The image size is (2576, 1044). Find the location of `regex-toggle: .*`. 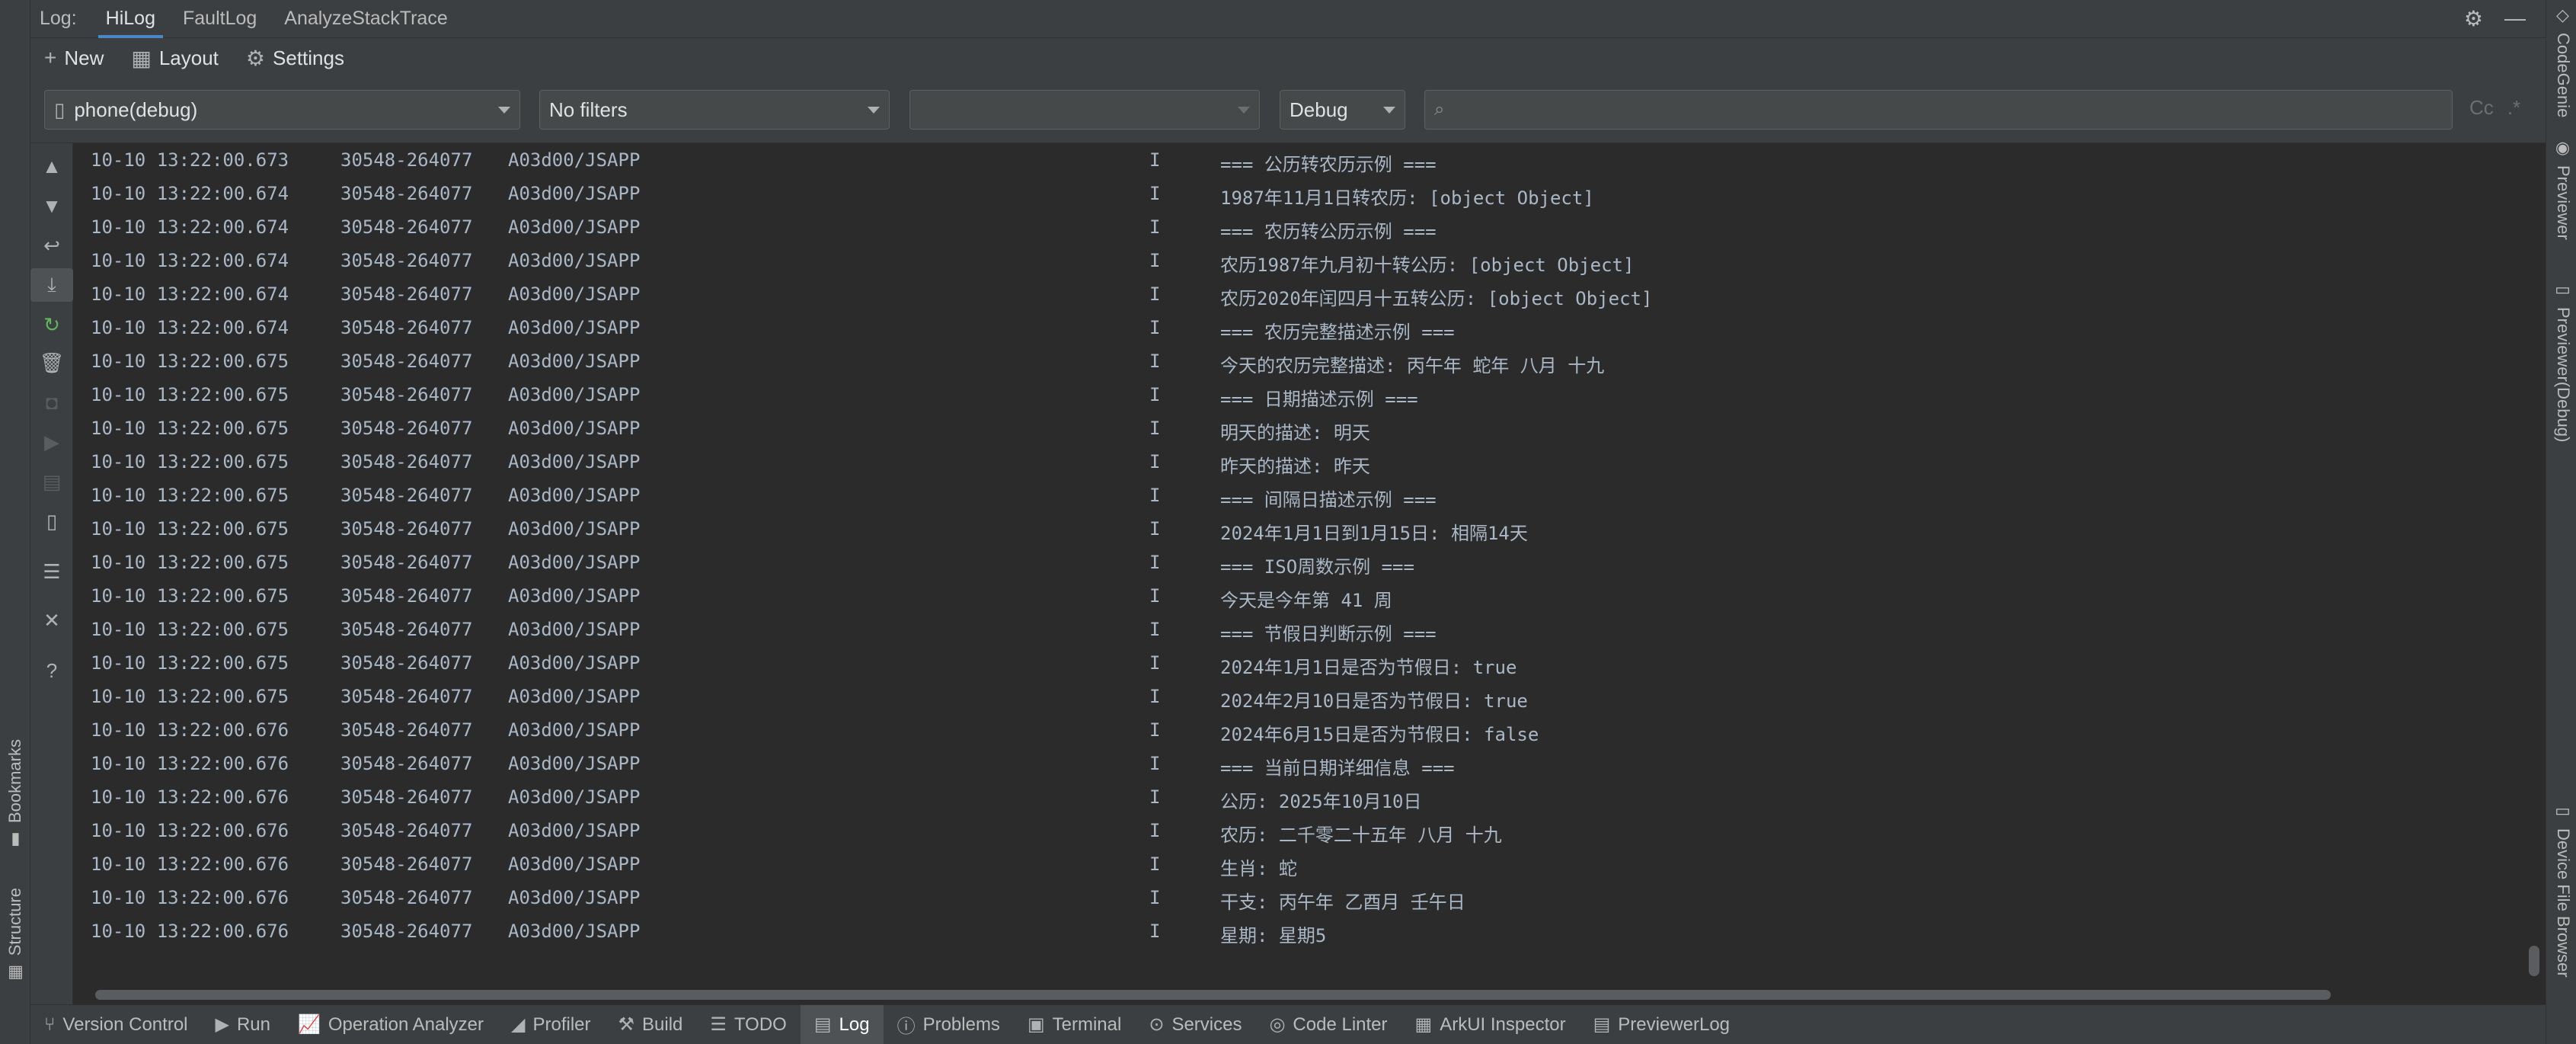

regex-toggle: .* is located at coordinates (2513, 108).